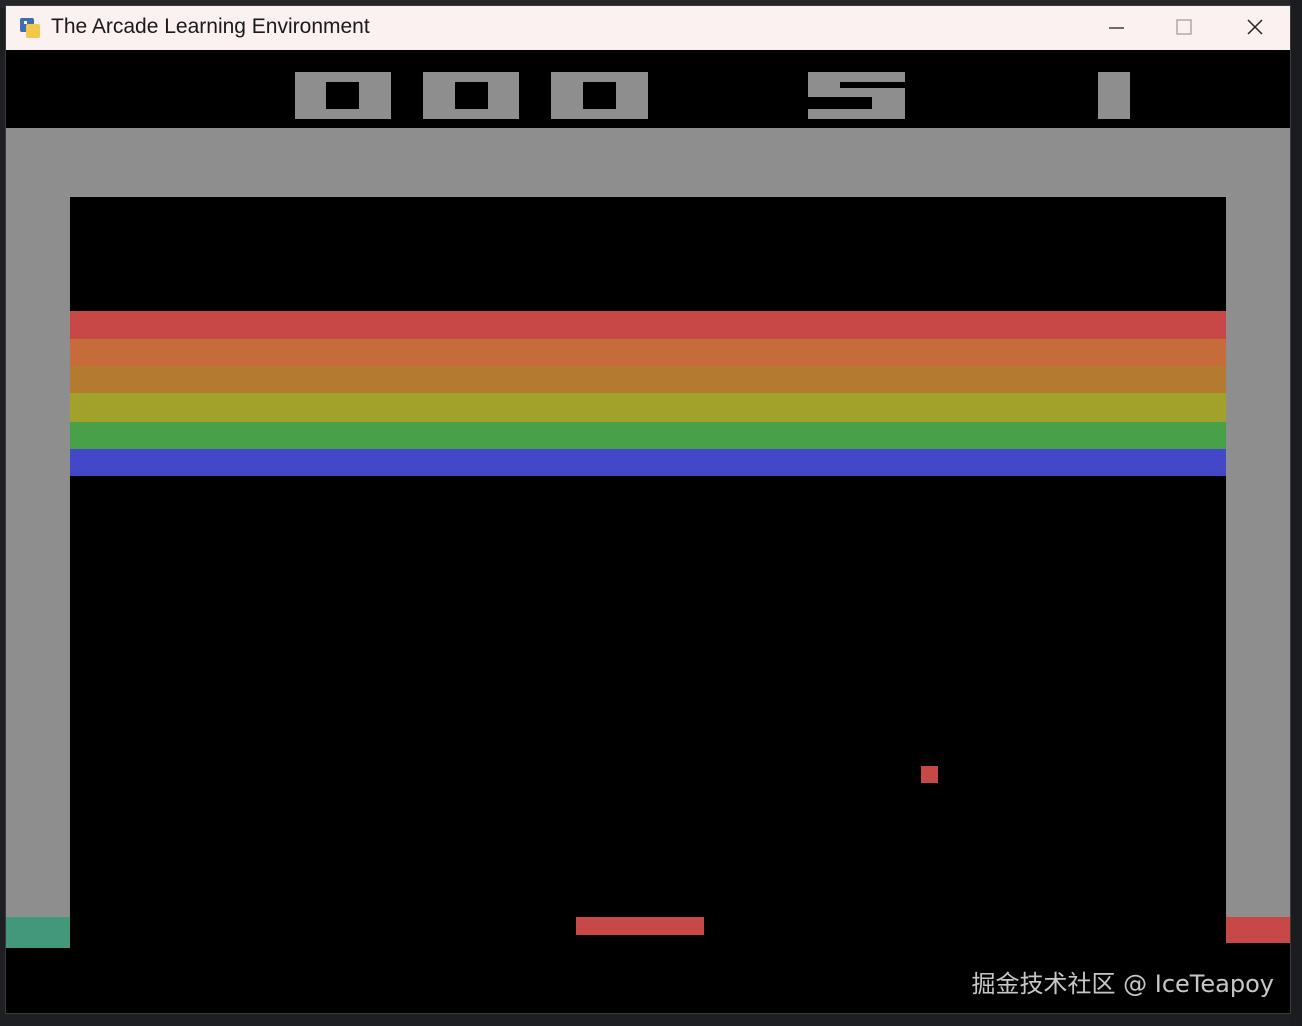 Image resolution: width=1302 pixels, height=1026 pixels. Describe the element at coordinates (38, 932) in the screenshot. I see `left-wall-marker` at that location.